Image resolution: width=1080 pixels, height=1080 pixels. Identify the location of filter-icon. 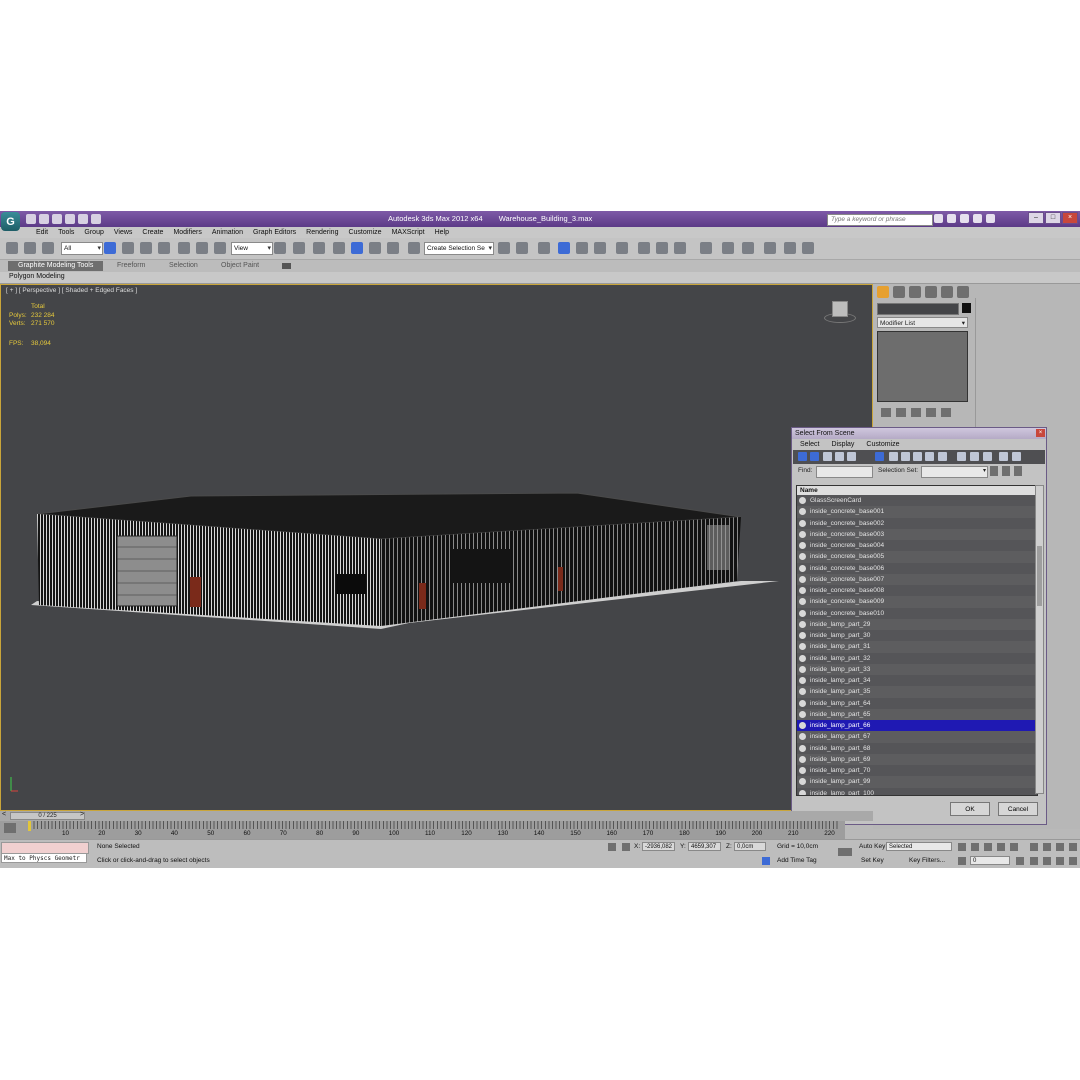
(1003, 456).